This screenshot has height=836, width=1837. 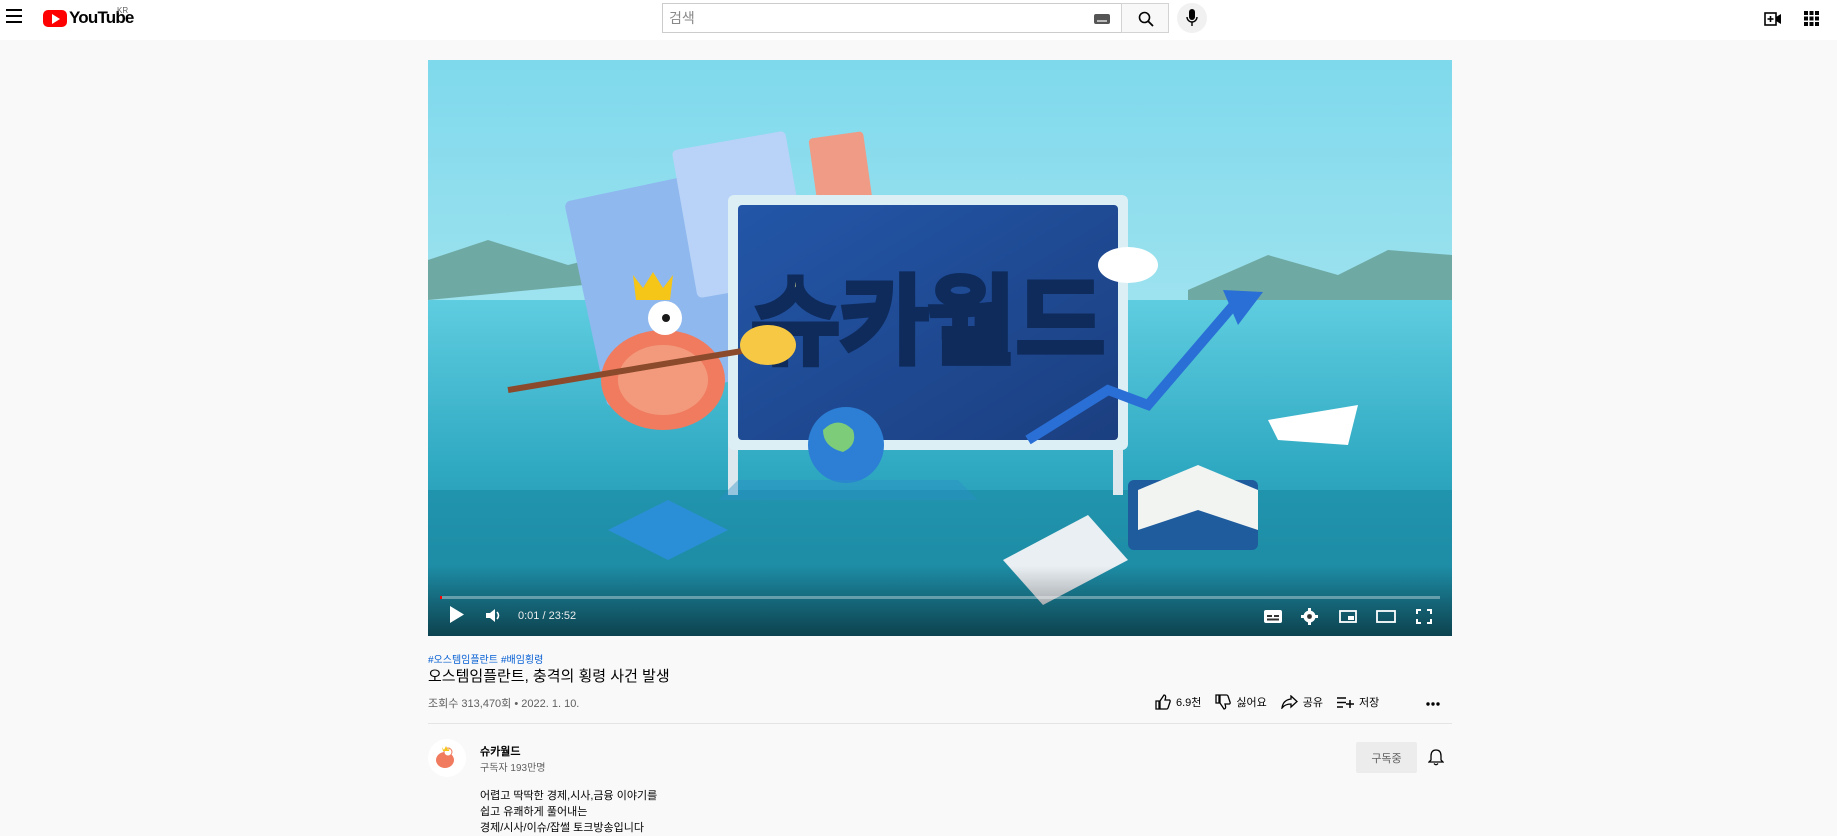 I want to click on save-button: 저장, so click(x=1358, y=702).